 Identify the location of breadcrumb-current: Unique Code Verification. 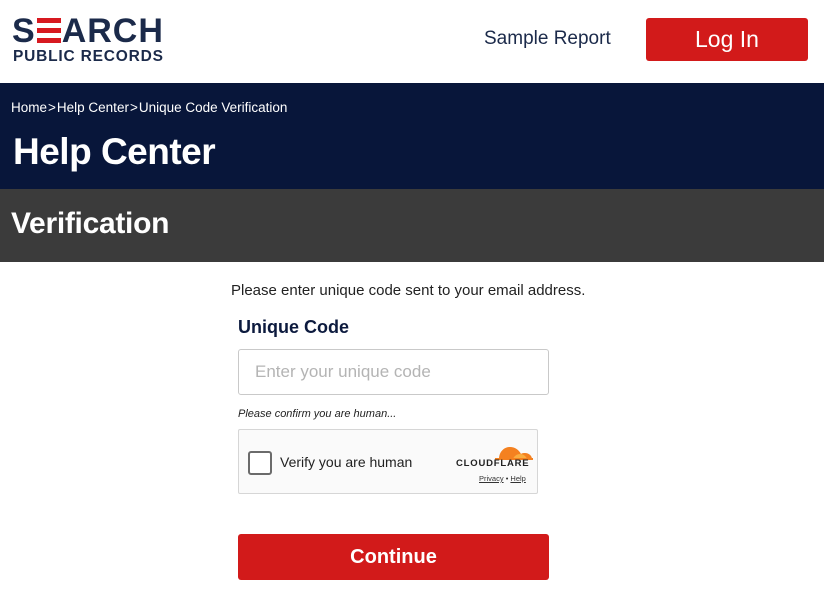
(213, 107).